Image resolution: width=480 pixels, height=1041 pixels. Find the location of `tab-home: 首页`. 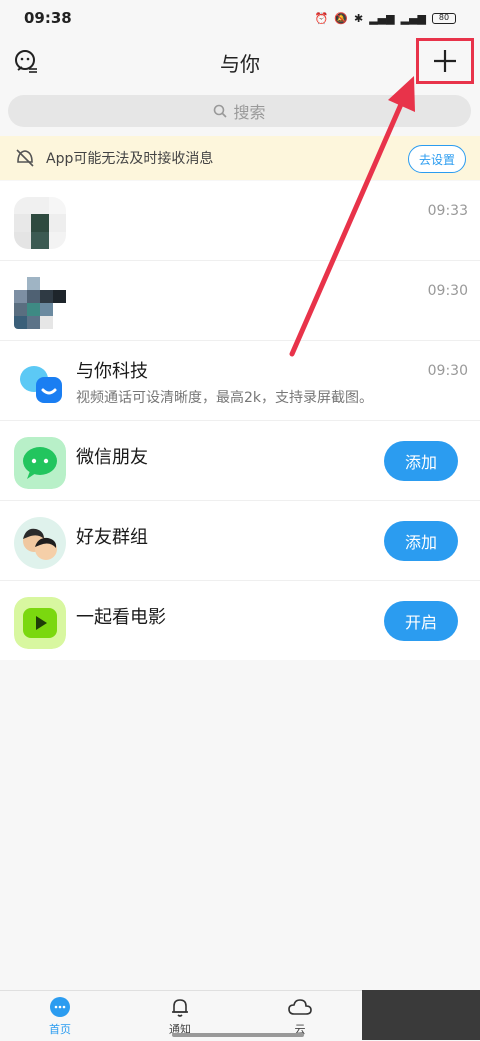

tab-home: 首页 is located at coordinates (60, 1016).